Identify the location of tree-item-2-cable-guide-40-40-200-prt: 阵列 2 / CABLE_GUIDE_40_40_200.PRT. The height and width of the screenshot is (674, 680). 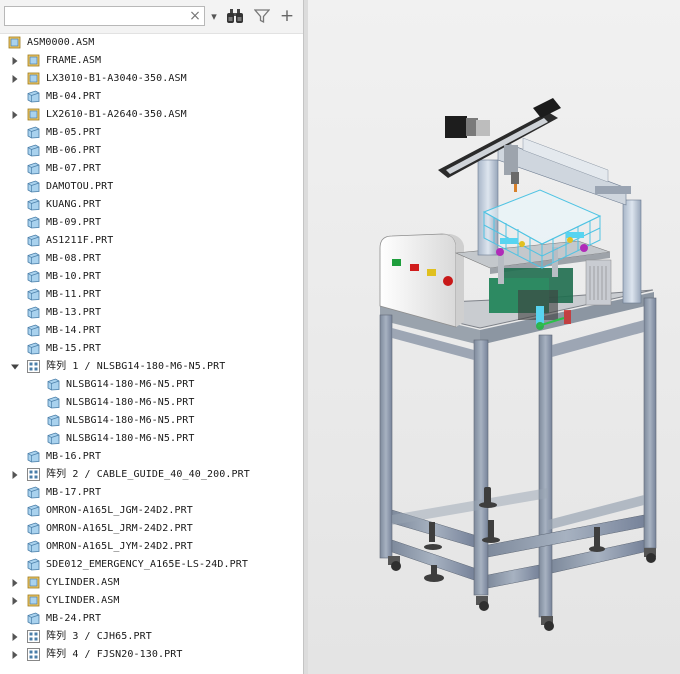
(151, 475).